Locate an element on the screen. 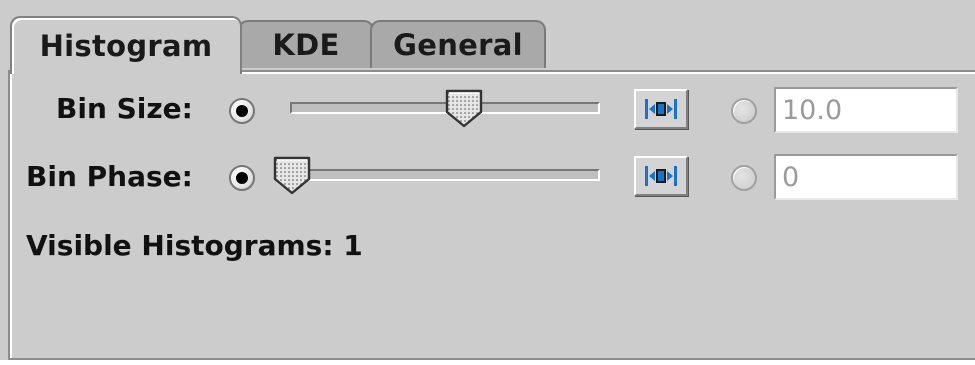 This screenshot has width=975, height=365. bin-size-resize-button is located at coordinates (661, 109).